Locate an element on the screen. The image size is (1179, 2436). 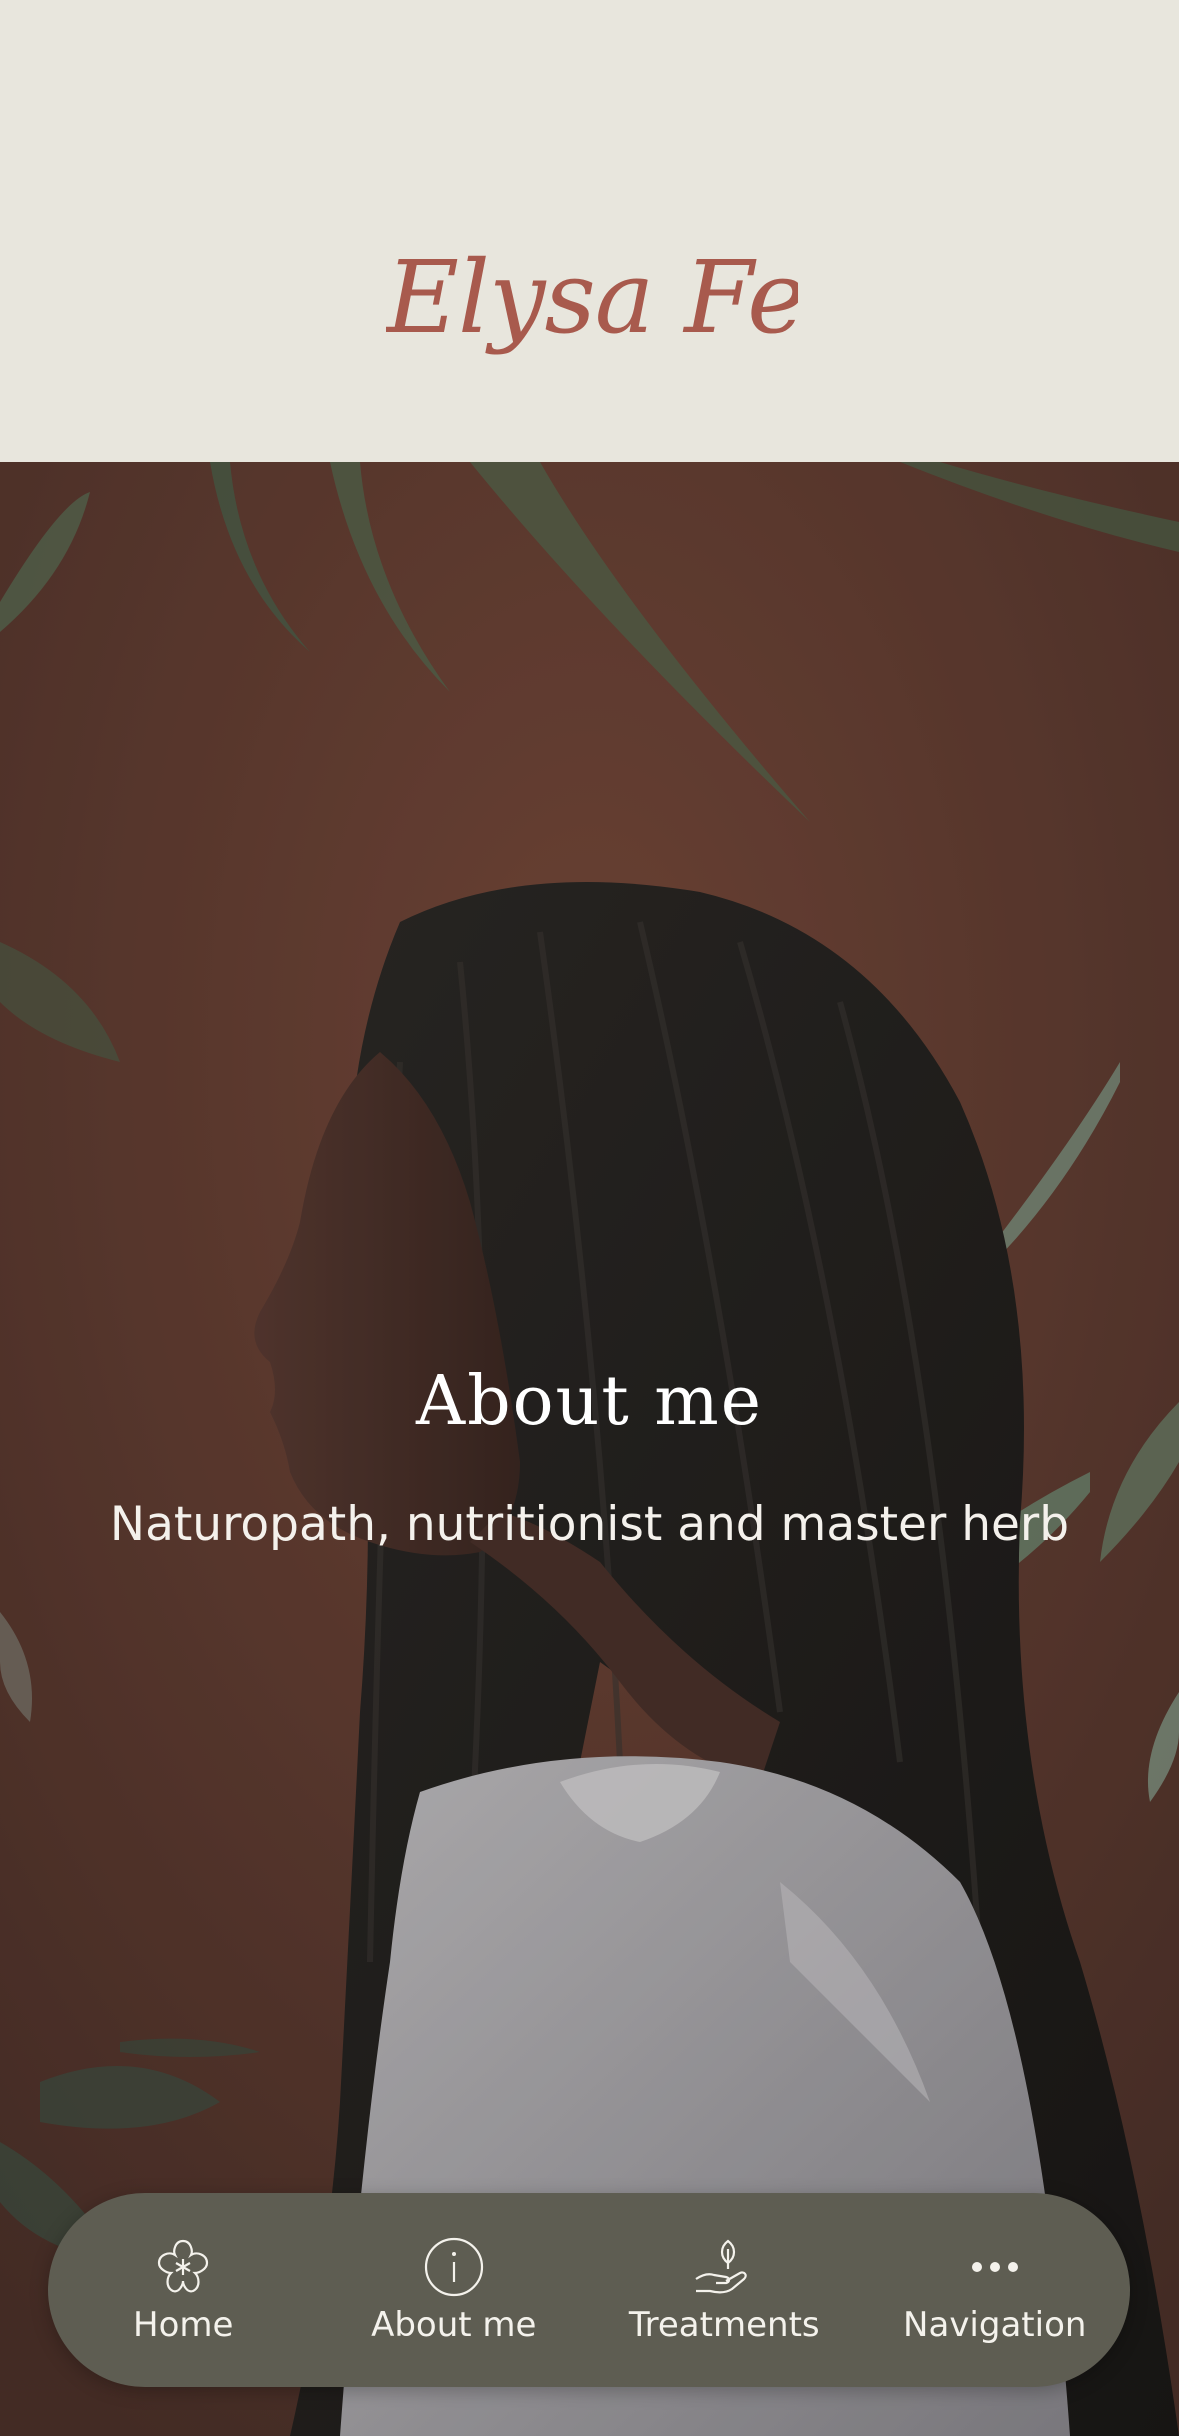
hero-title: About me is located at coordinates (589, 1401).